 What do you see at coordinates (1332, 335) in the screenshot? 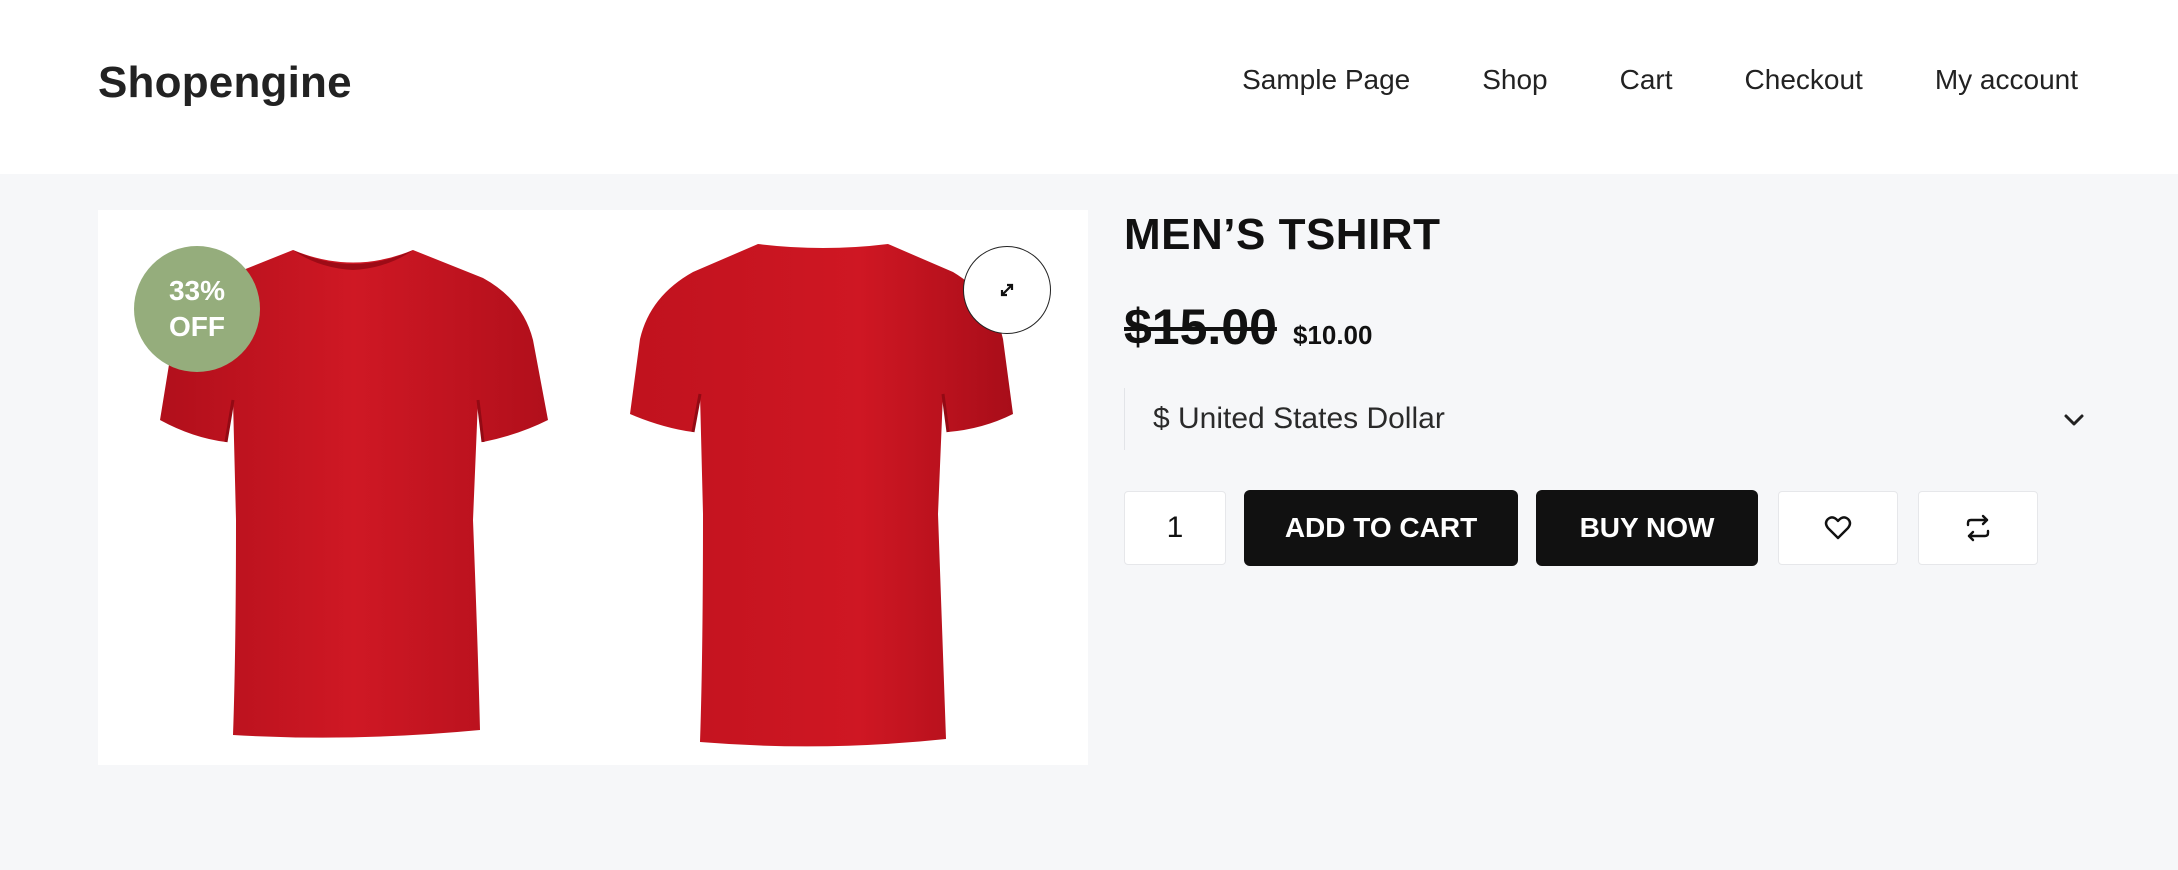
I see `sale-price: $10.00` at bounding box center [1332, 335].